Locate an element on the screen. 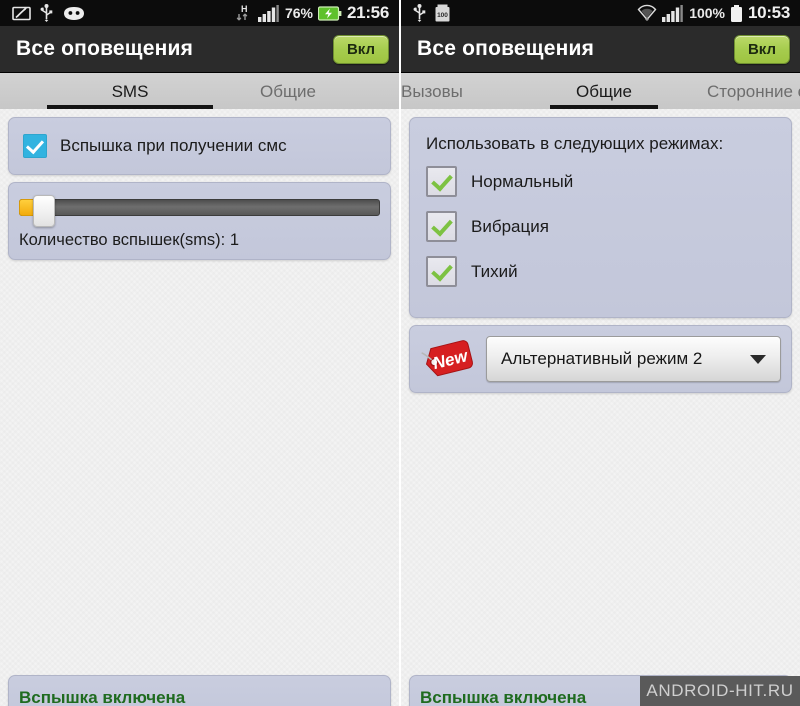 Image resolution: width=800 pixels, height=706 pixels. flash-on-sms-label: Вспышка при получении смс is located at coordinates (173, 145).